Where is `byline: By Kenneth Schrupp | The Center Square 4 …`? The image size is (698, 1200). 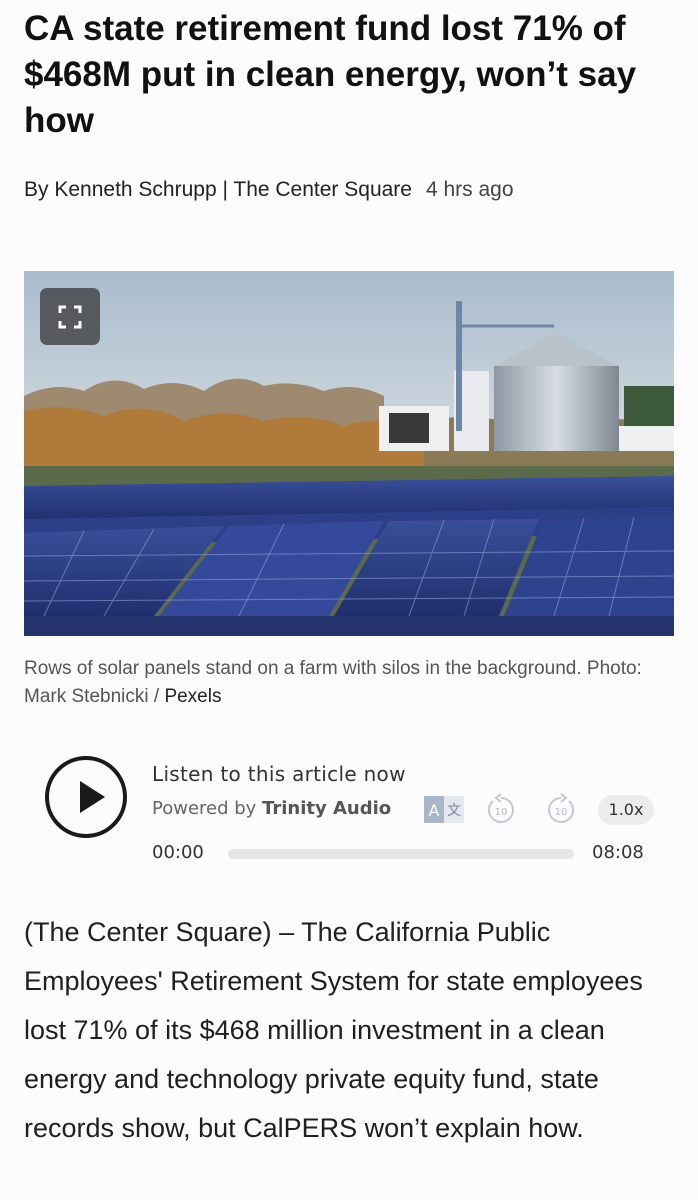 byline: By Kenneth Schrupp | The Center Square 4 … is located at coordinates (269, 190).